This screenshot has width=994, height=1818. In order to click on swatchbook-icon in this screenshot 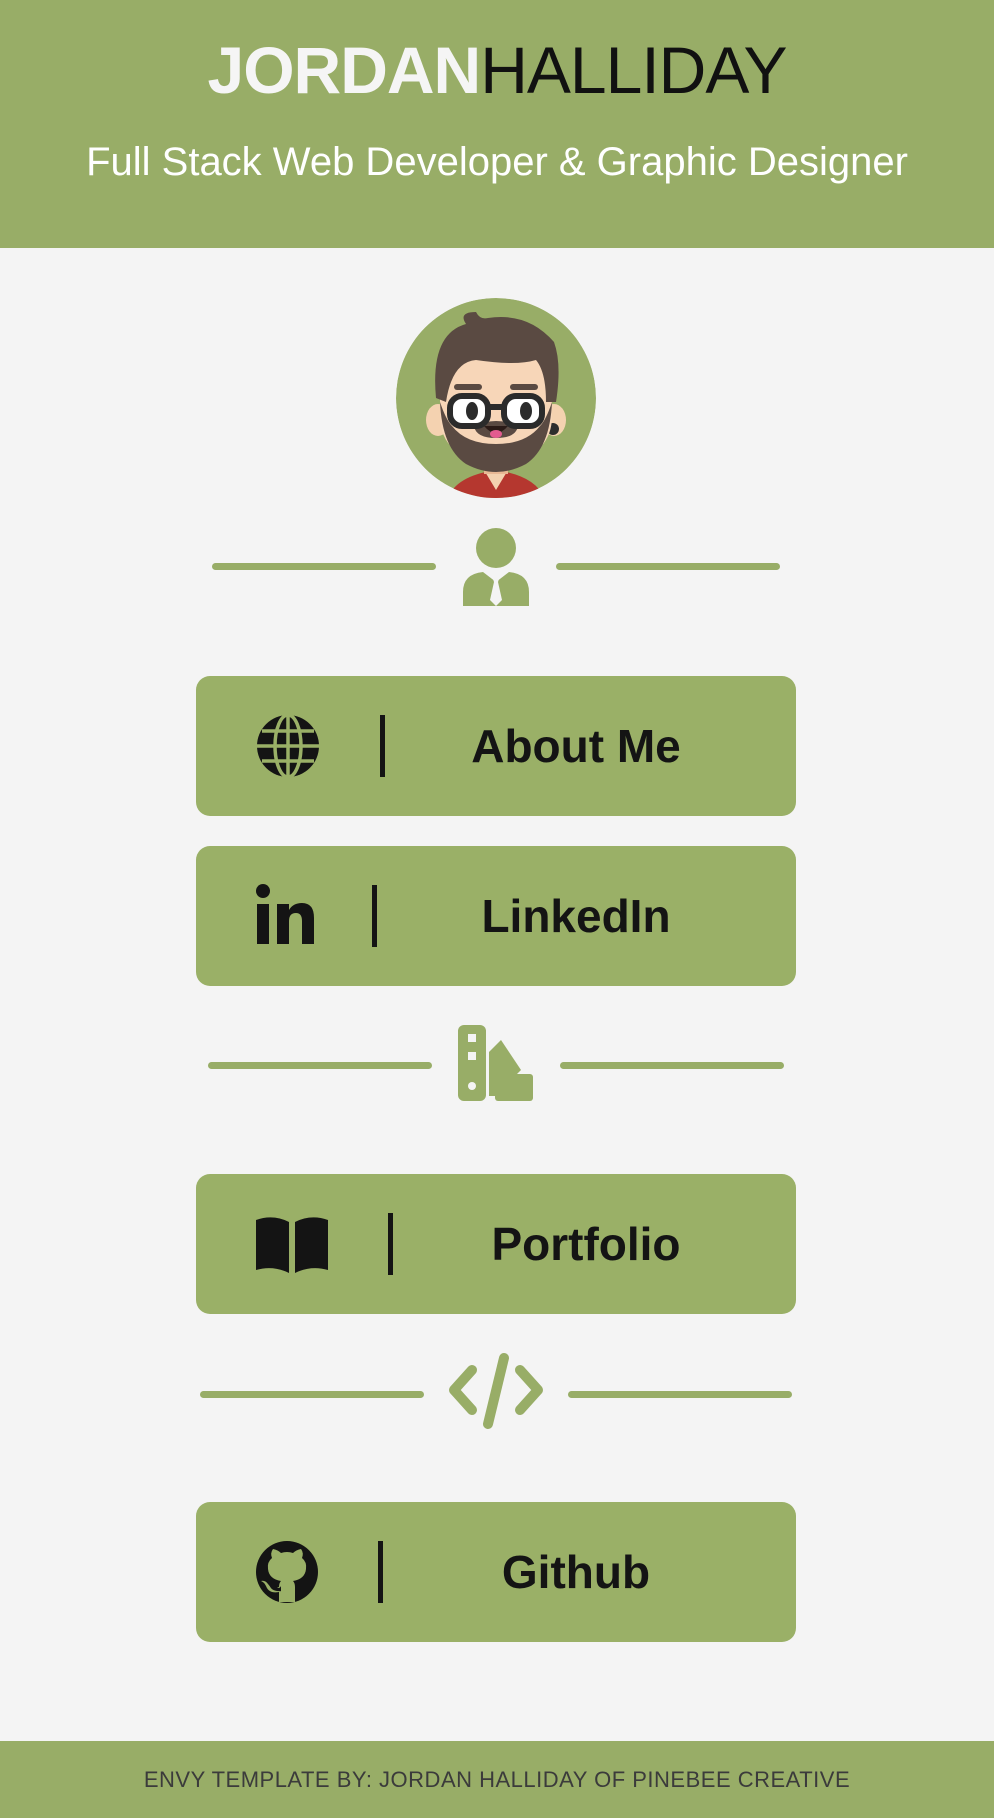, I will do `click(496, 1065)`.